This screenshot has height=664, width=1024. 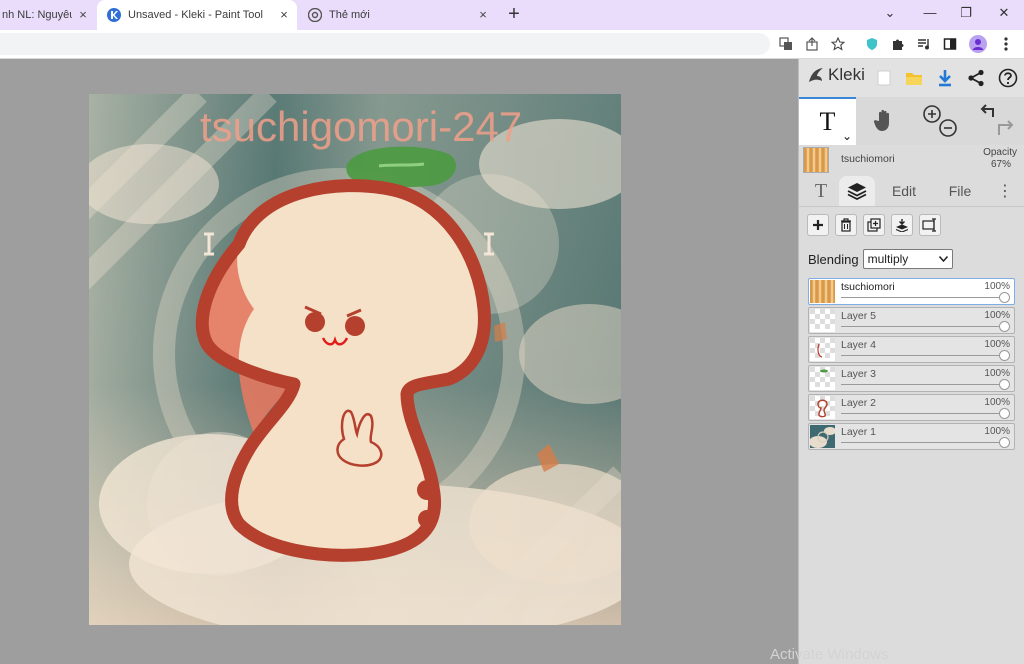 I want to click on undo-icon, so click(x=987, y=110).